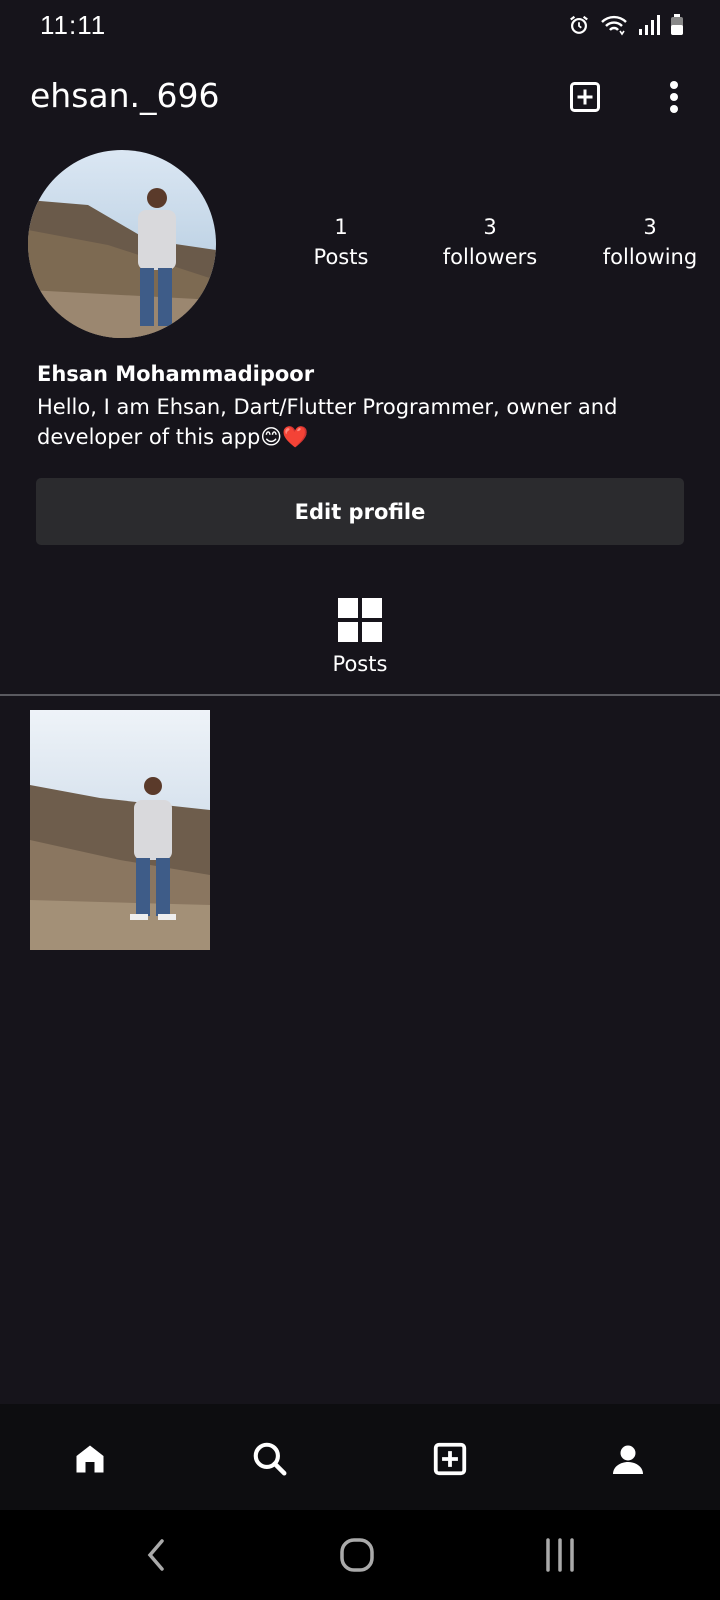  I want to click on nav-home, so click(90, 1459).